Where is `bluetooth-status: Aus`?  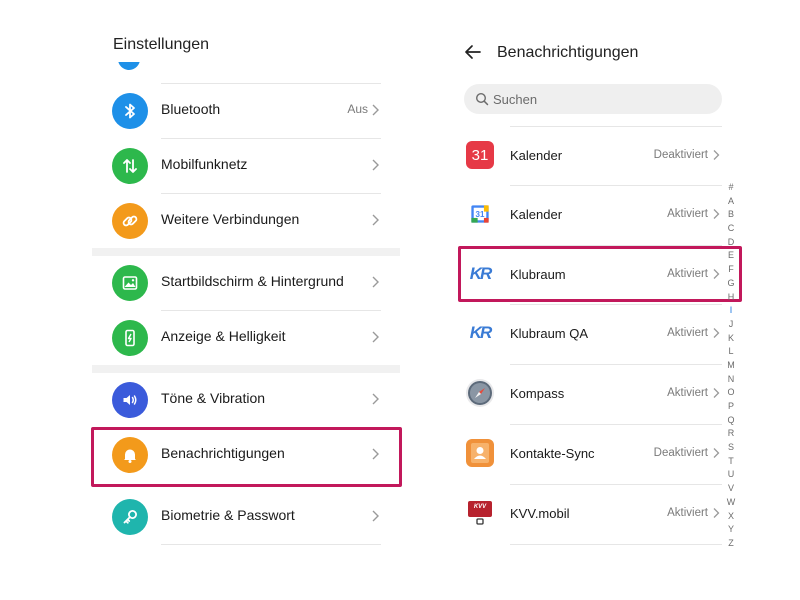 bluetooth-status: Aus is located at coordinates (357, 109).